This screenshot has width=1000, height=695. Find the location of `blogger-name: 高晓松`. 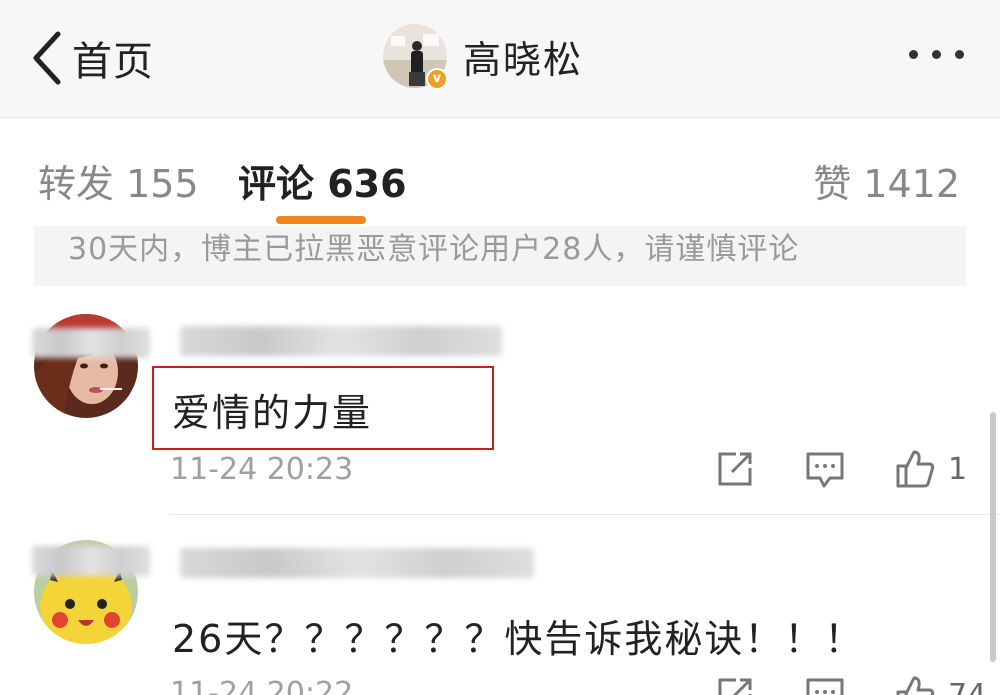

blogger-name: 高晓松 is located at coordinates (523, 59).